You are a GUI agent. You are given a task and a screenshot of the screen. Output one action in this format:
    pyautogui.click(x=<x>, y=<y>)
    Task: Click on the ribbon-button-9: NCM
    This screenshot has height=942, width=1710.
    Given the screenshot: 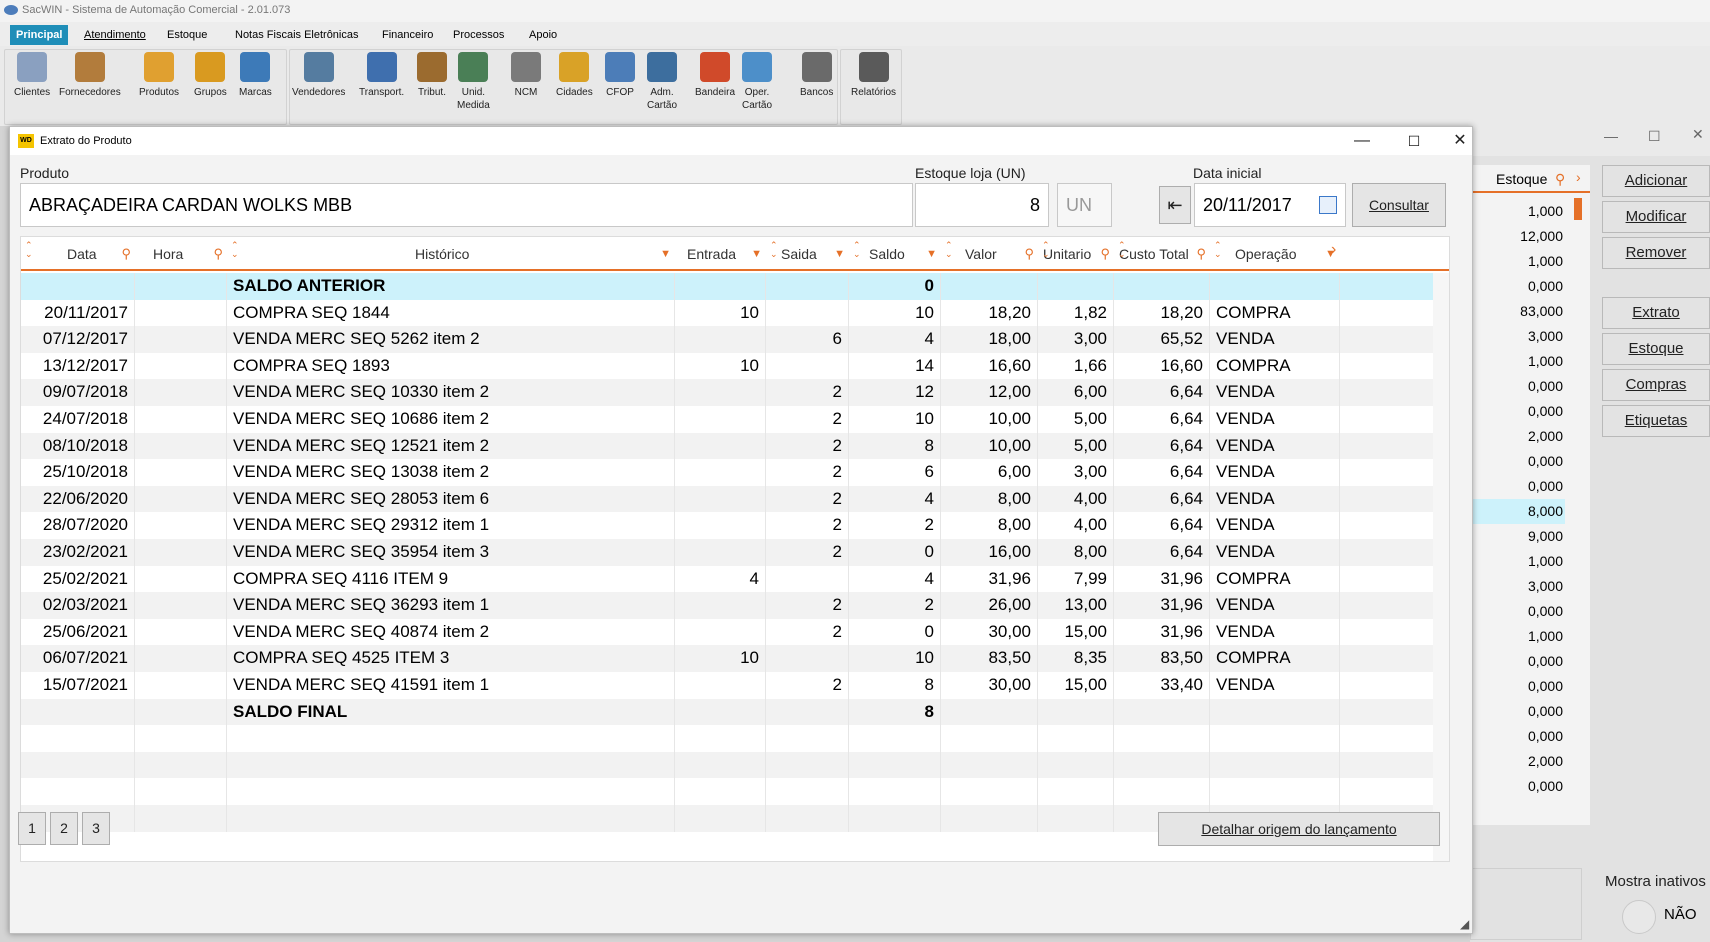 What is the action you would take?
    pyautogui.click(x=526, y=75)
    